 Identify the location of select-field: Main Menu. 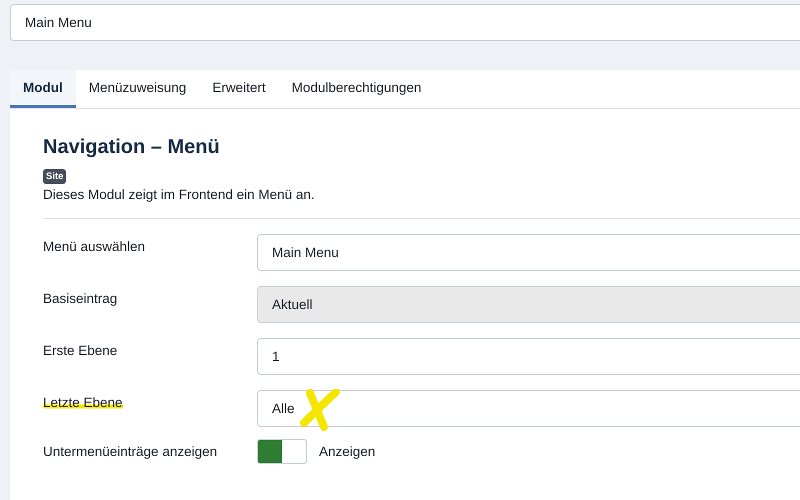
(528, 252).